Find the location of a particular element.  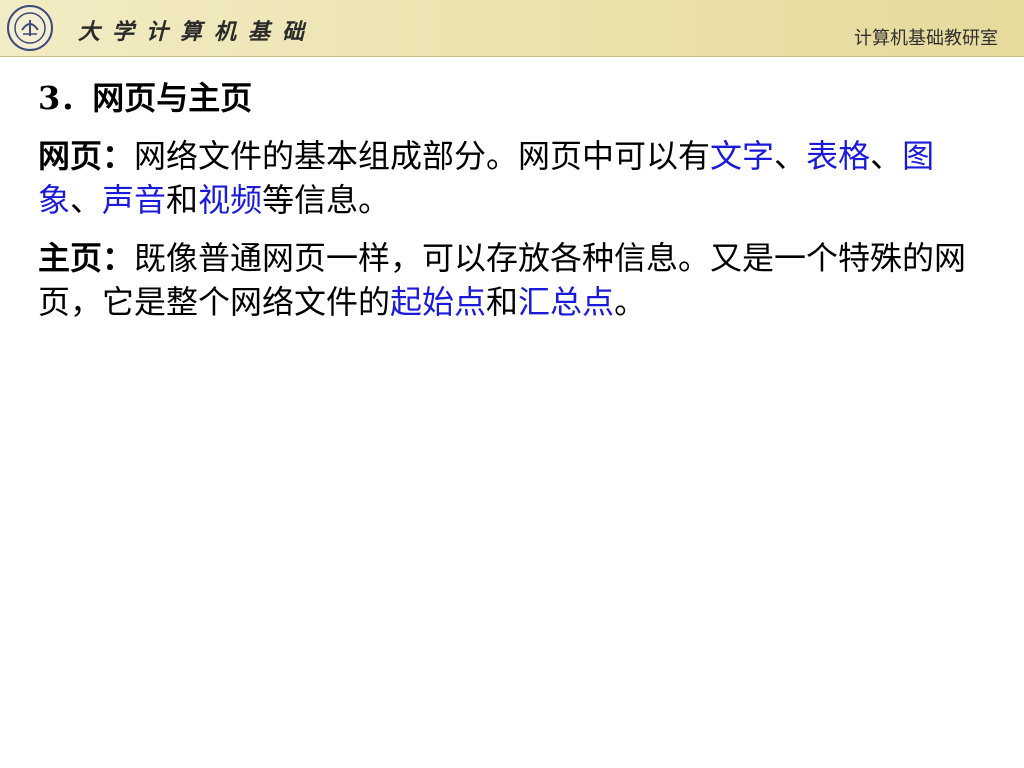

slide-header: 大学计算机基础 计算机基础教研室 is located at coordinates (512, 28).